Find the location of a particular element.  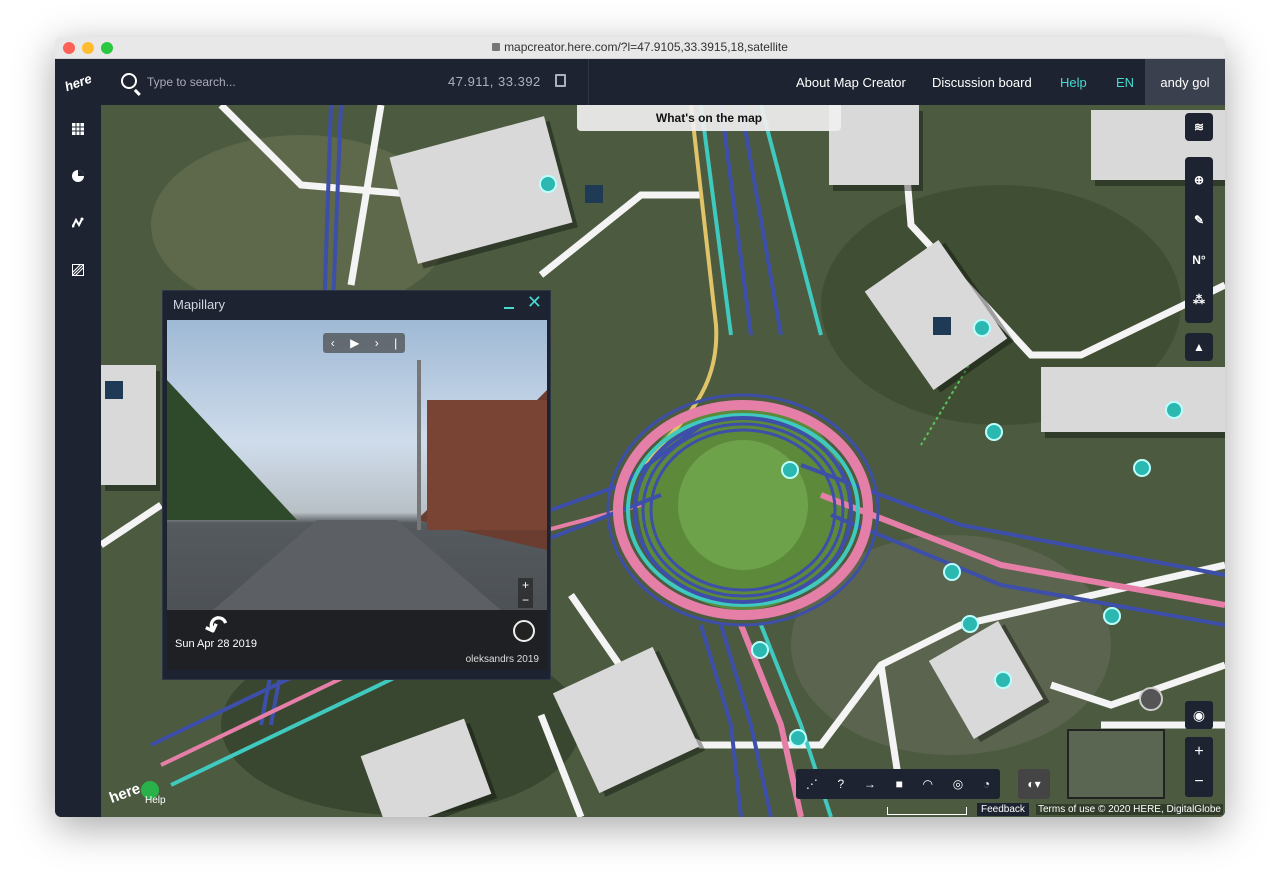

poi-dot-icon is located at coordinates (952, 572).